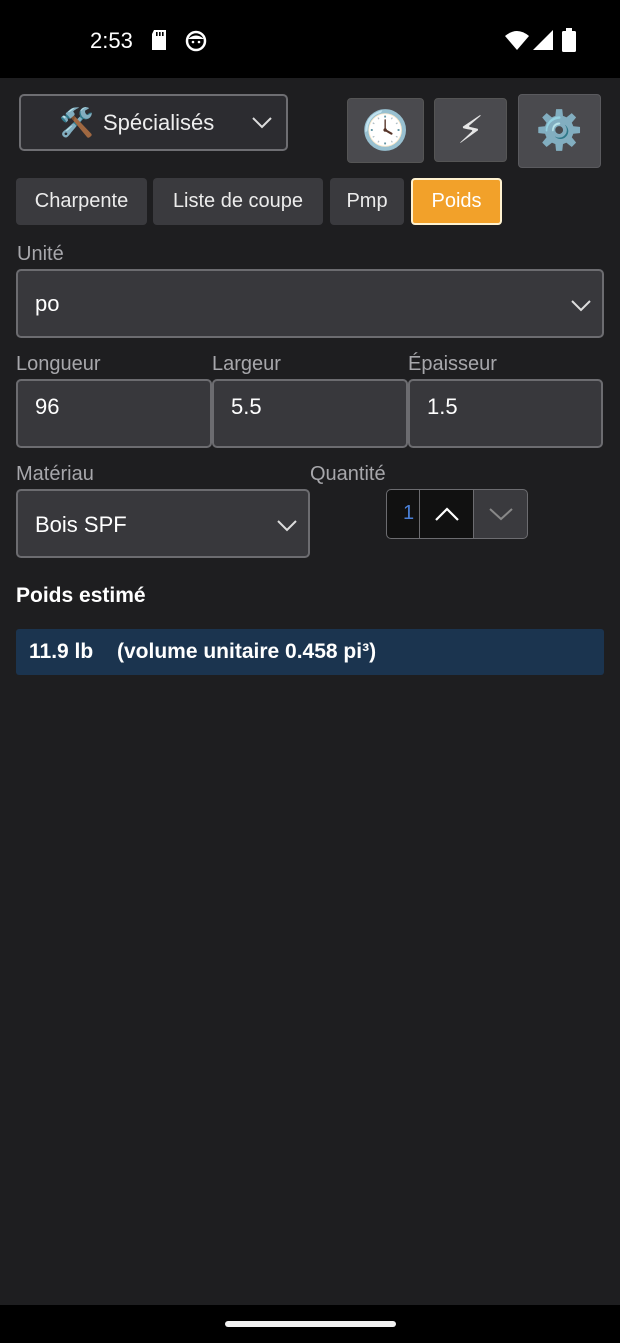 This screenshot has height=1343, width=620. I want to click on tools-icon: 🛠️, so click(76, 122).